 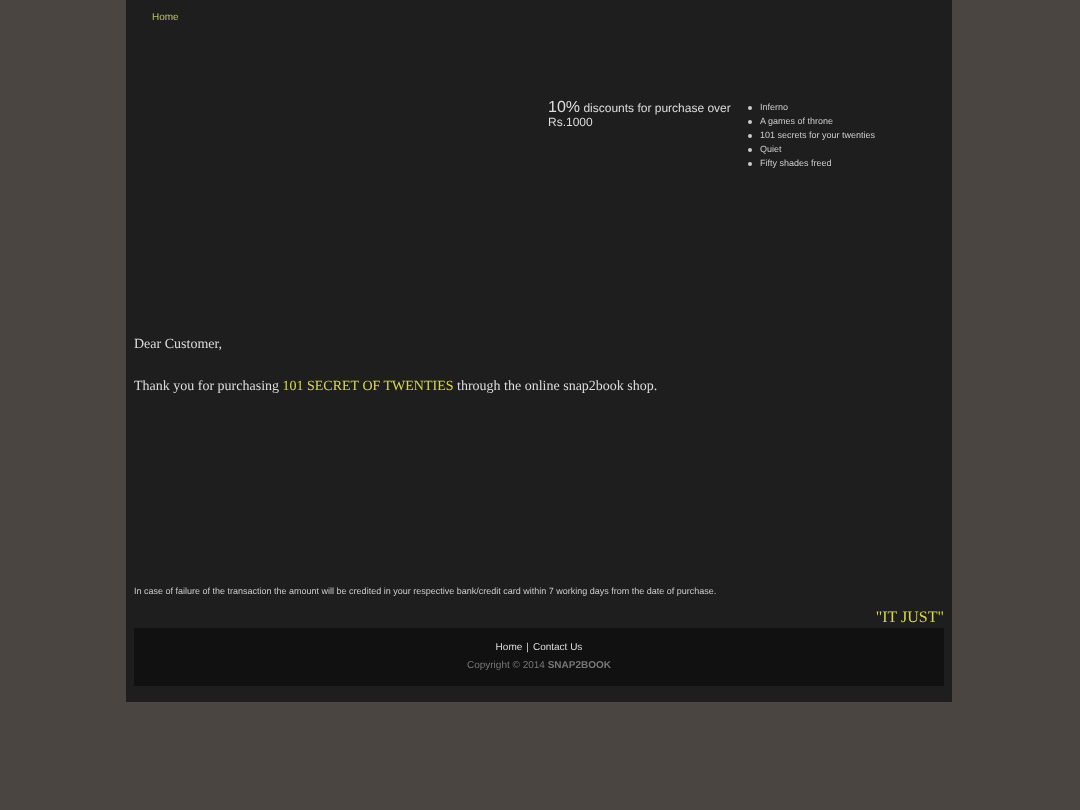 I want to click on tagline-text: "IT JUST", so click(x=909, y=618).